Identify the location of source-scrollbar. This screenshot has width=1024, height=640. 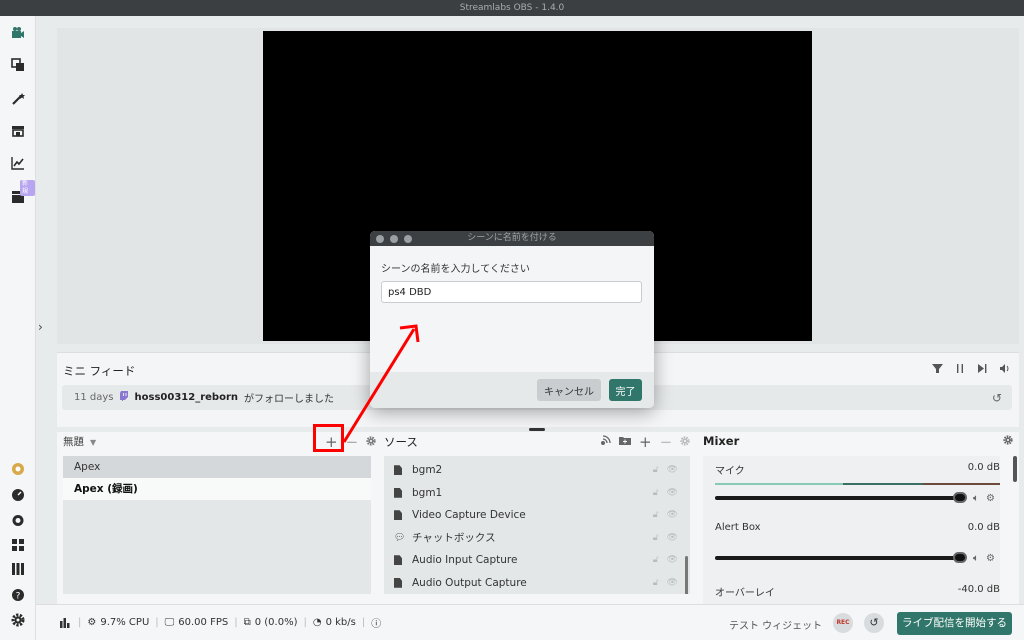
(686, 575).